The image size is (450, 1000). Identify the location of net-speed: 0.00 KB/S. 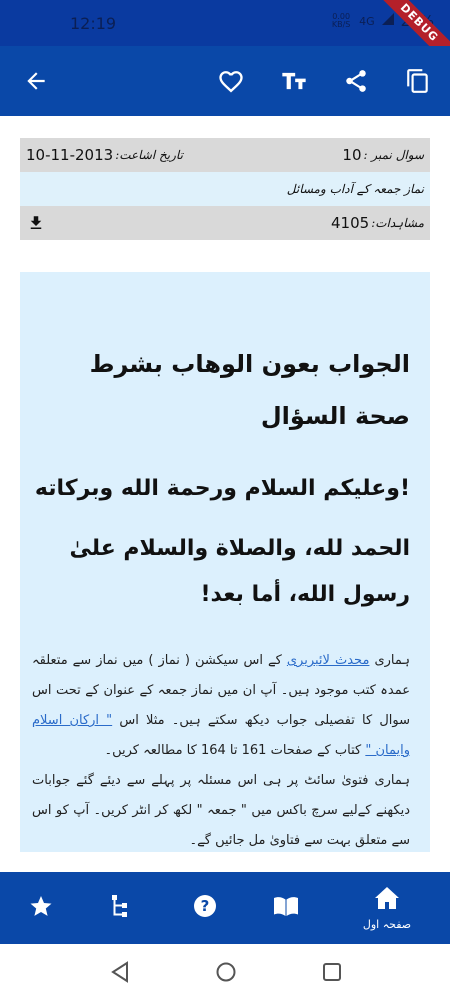
(341, 20).